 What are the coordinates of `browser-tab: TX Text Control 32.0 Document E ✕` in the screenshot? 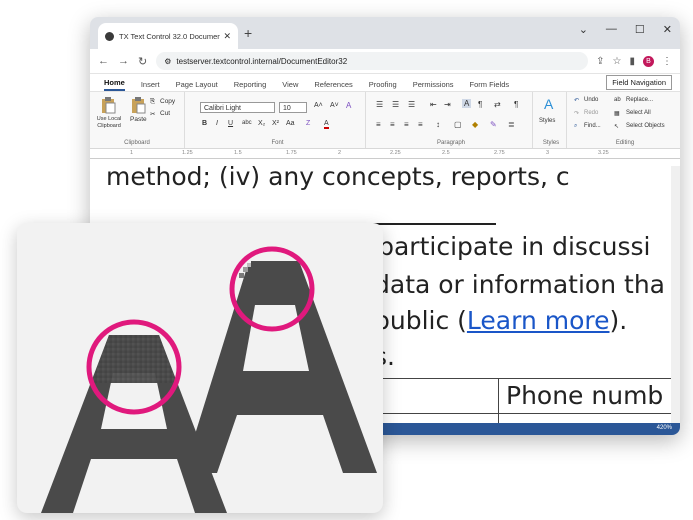 It's located at (168, 36).